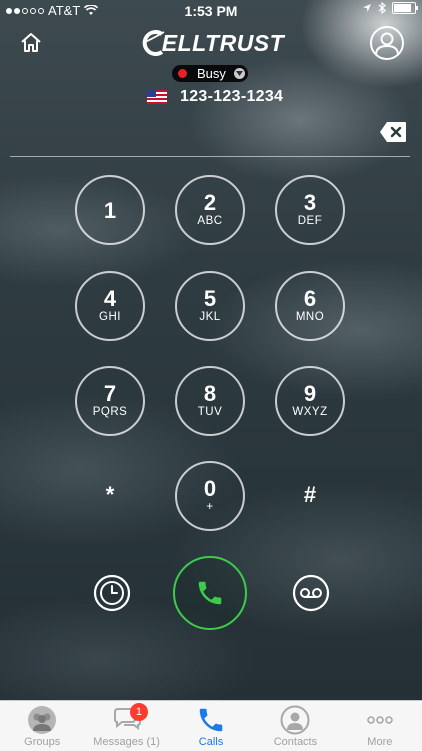  I want to click on tab-label: Groups, so click(42, 742).